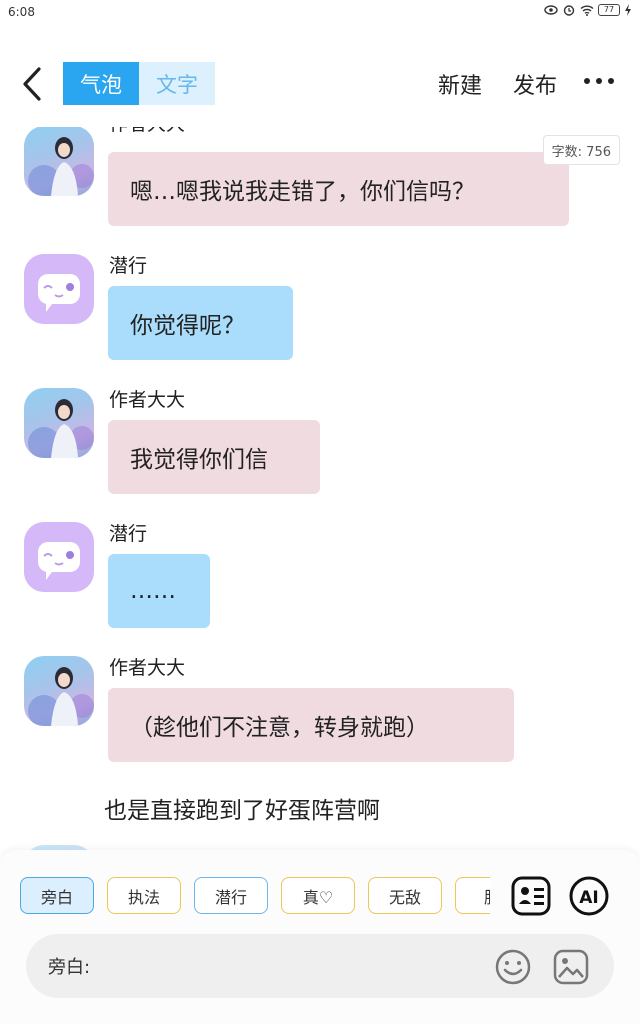  Describe the element at coordinates (460, 84) in the screenshot. I see `new-button: 新建` at that location.